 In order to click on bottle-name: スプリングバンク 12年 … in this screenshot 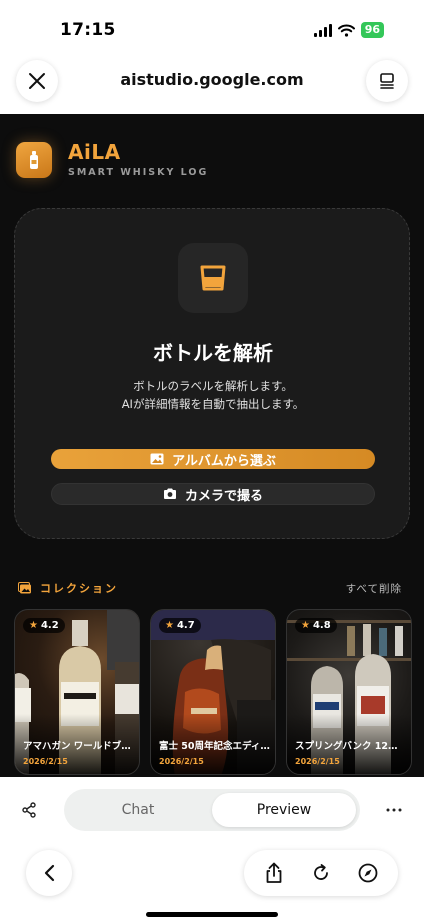, I will do `click(351, 746)`.